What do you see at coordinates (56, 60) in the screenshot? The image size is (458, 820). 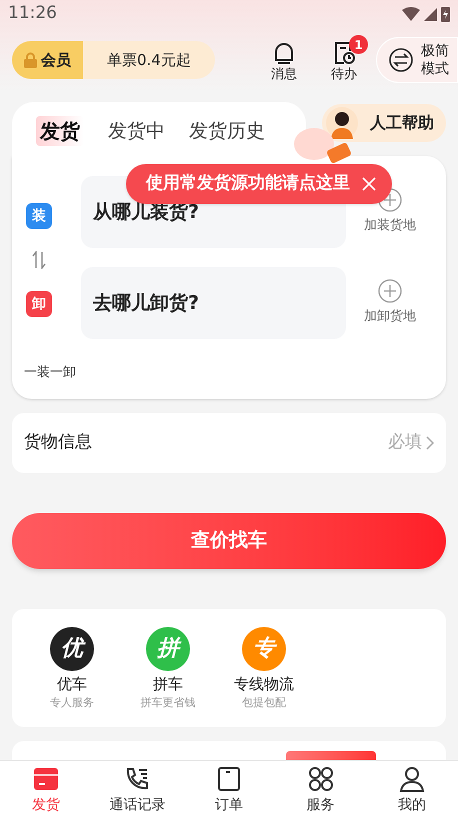 I see `member-label: 会员` at bounding box center [56, 60].